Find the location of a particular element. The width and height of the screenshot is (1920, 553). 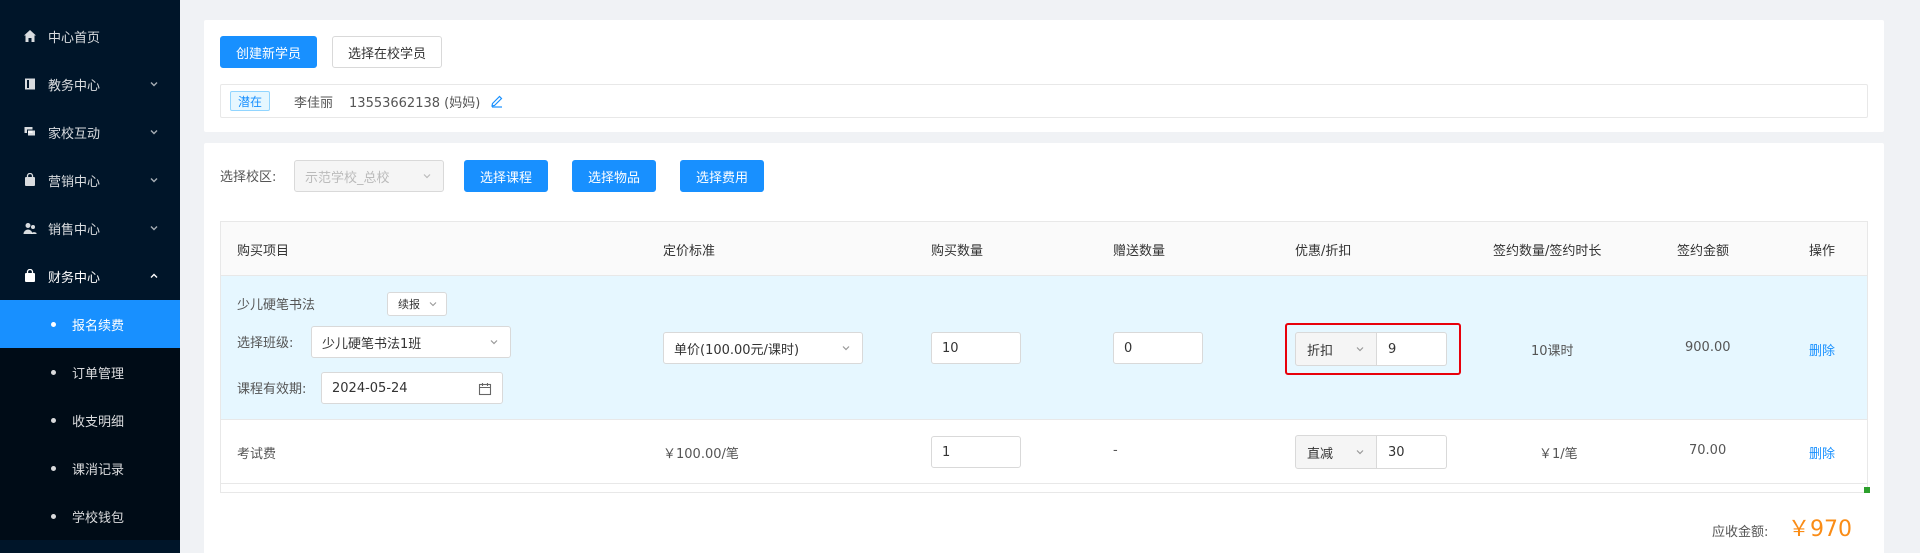

price-value: 单价(100.00元/课时) is located at coordinates (737, 350).